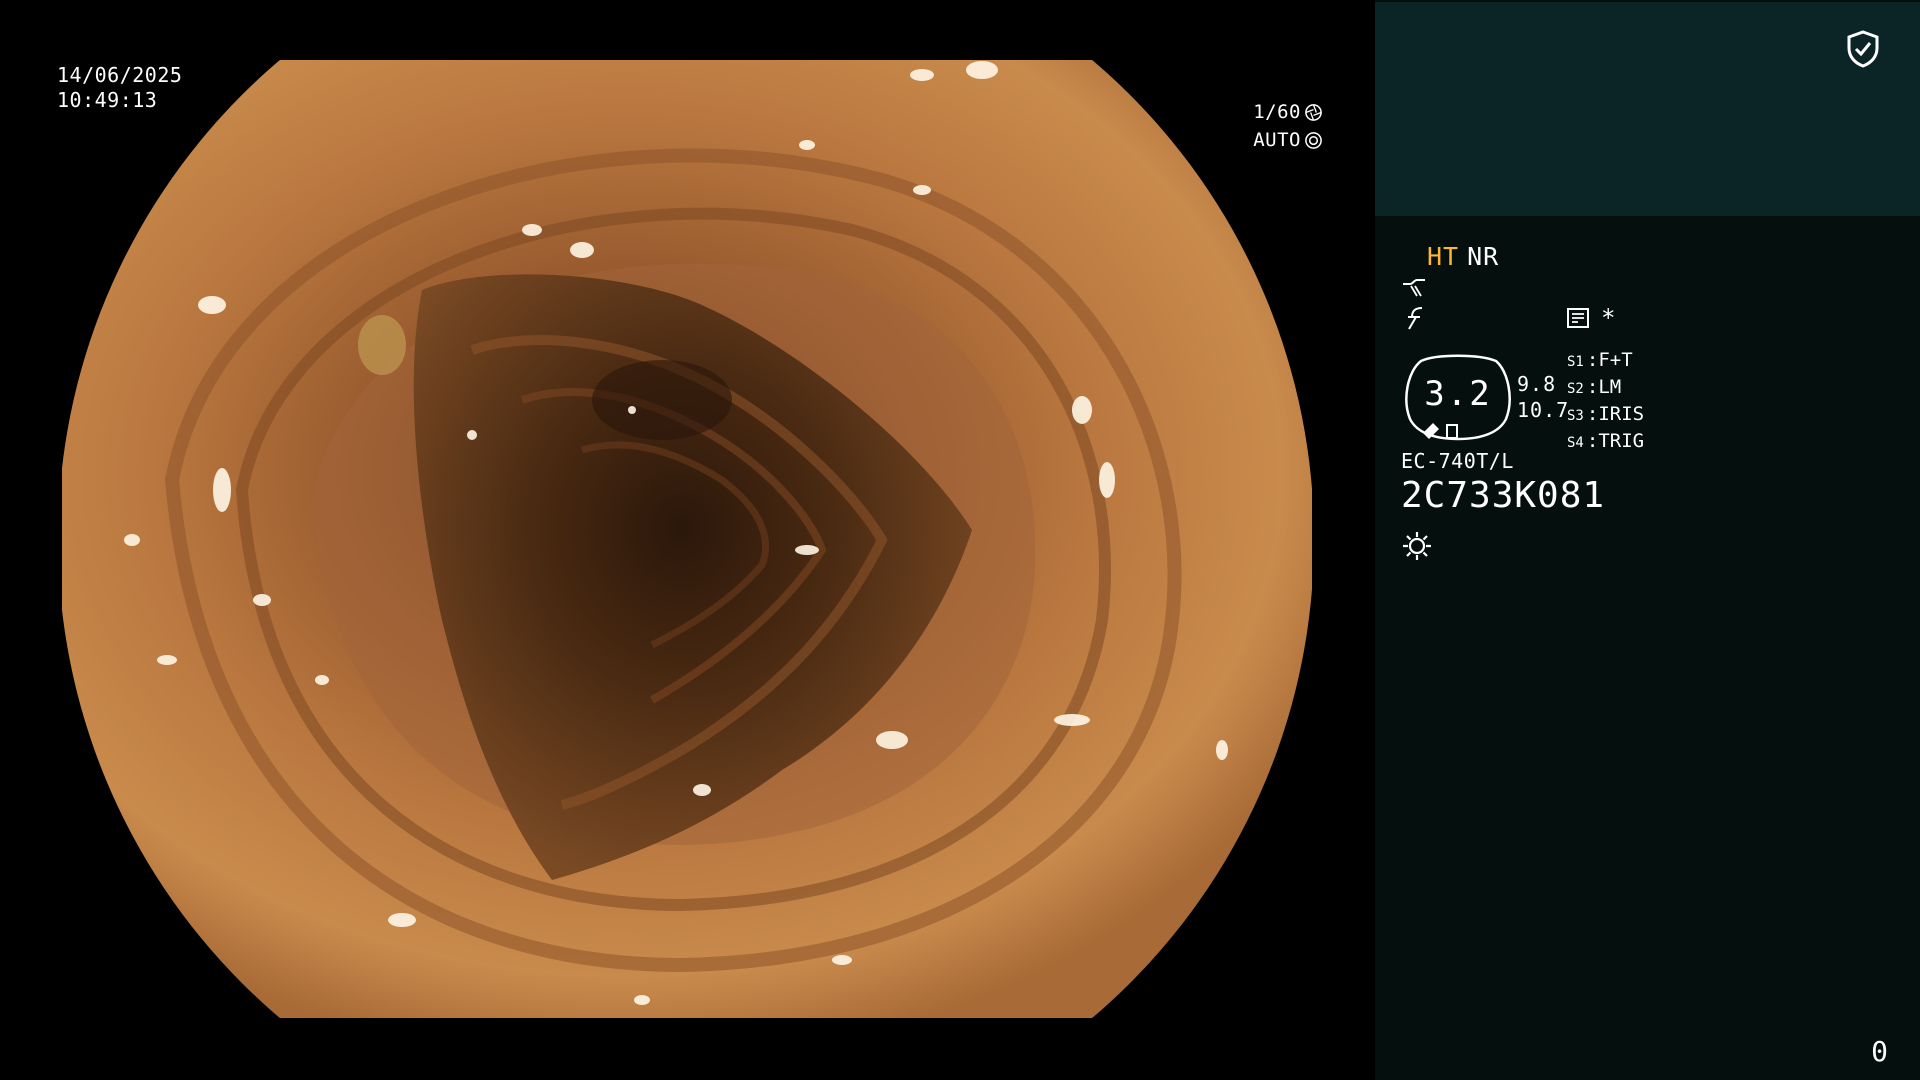 This screenshot has height=1080, width=1920. Describe the element at coordinates (1443, 256) in the screenshot. I see `mode-ht-indicator: HT` at that location.